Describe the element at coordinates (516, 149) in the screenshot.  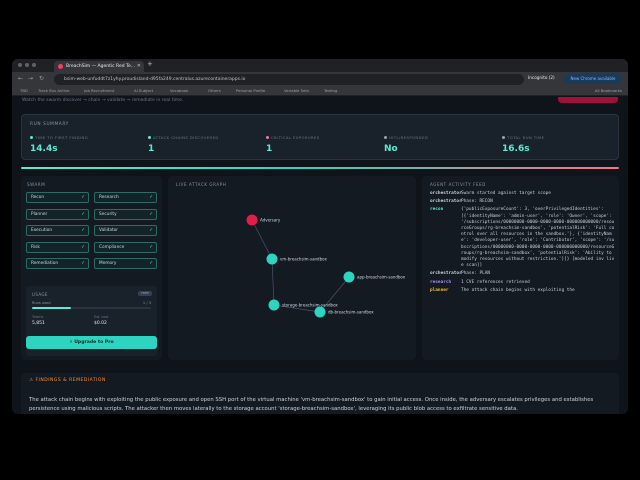
I see `stat-value: 16.6s` at that location.